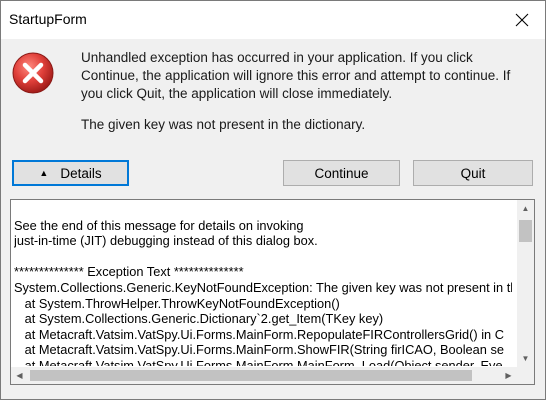  Describe the element at coordinates (48, 19) in the screenshot. I see `window-title: StartupForm` at that location.